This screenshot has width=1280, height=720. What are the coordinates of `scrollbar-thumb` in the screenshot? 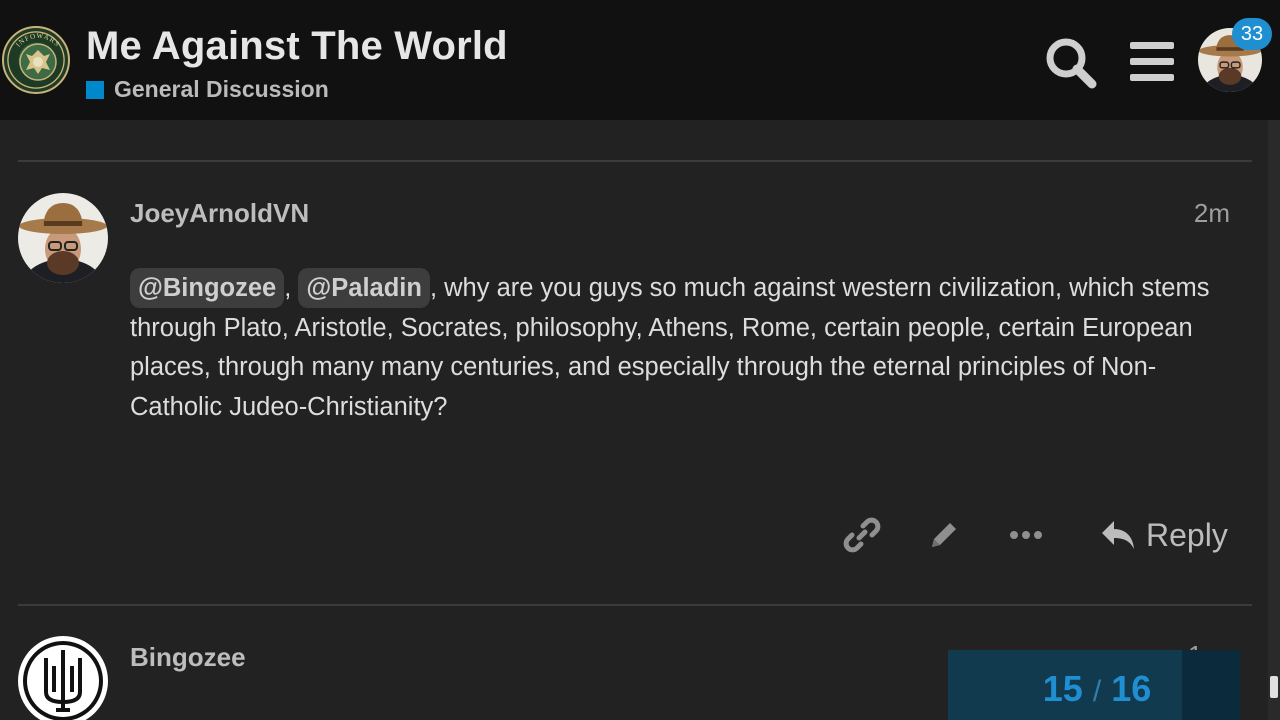 It's located at (1274, 687).